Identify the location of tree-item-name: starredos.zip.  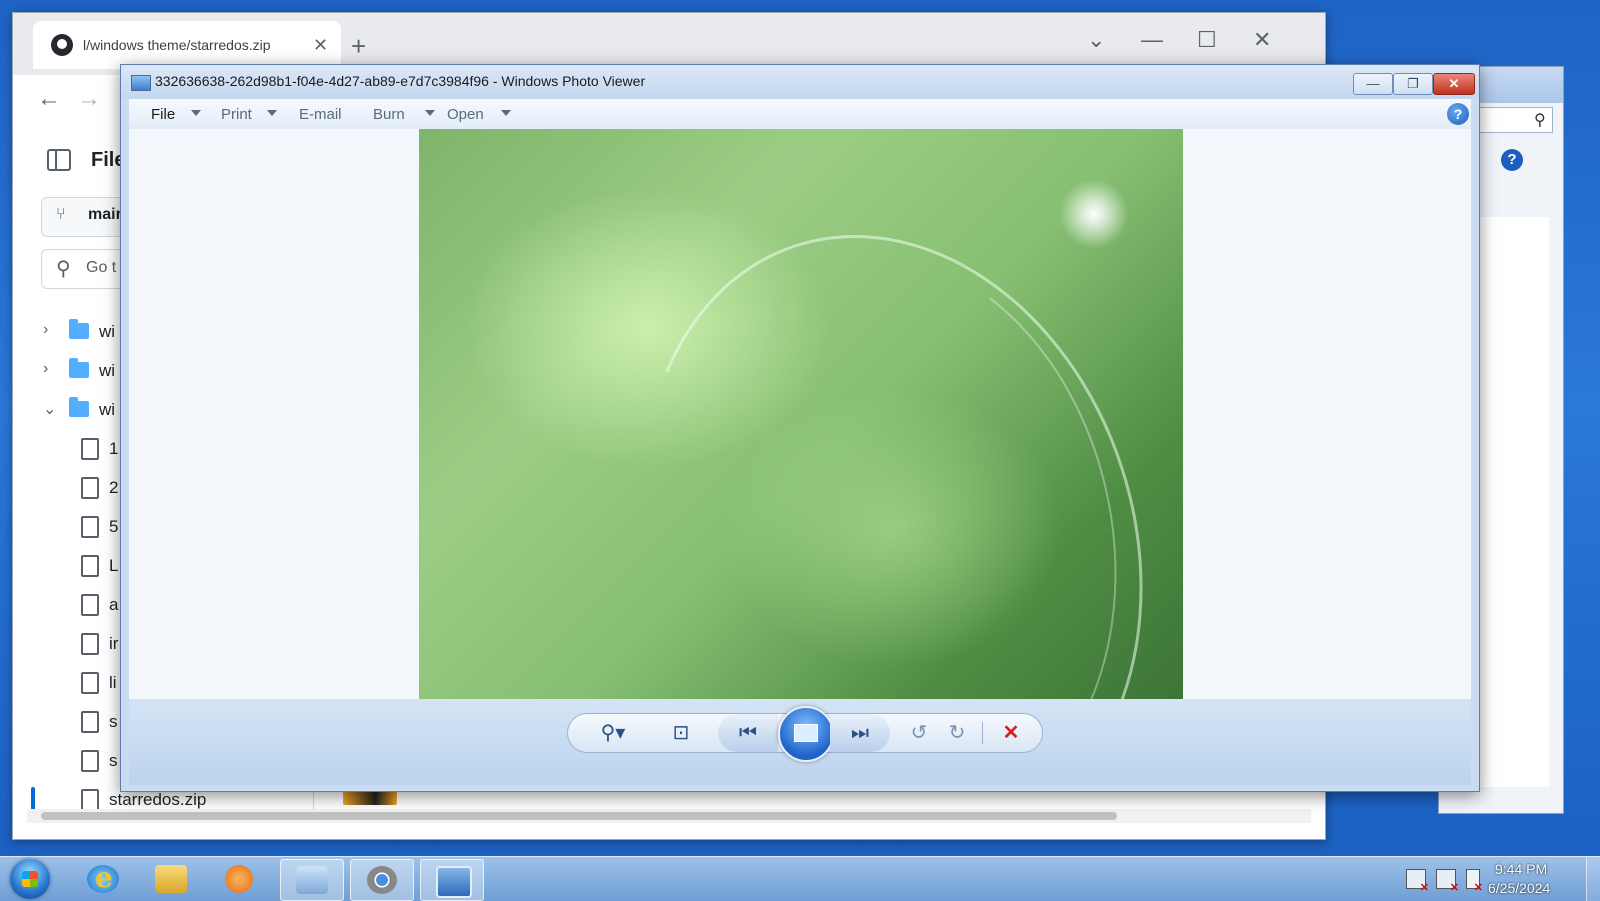
(158, 799).